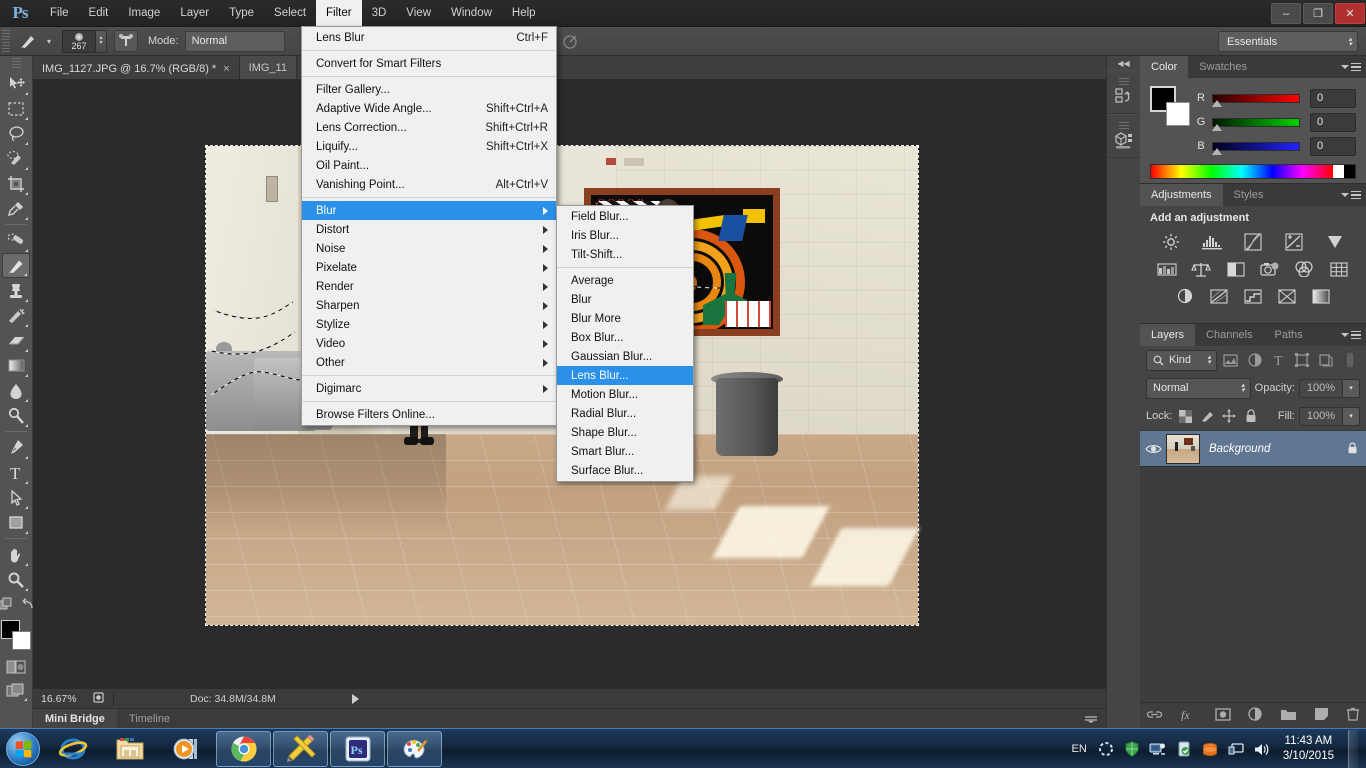  Describe the element at coordinates (429, 184) in the screenshot. I see `menu-item-vanishing-point: Vanishing Point... Alt+Ctrl+V` at that location.